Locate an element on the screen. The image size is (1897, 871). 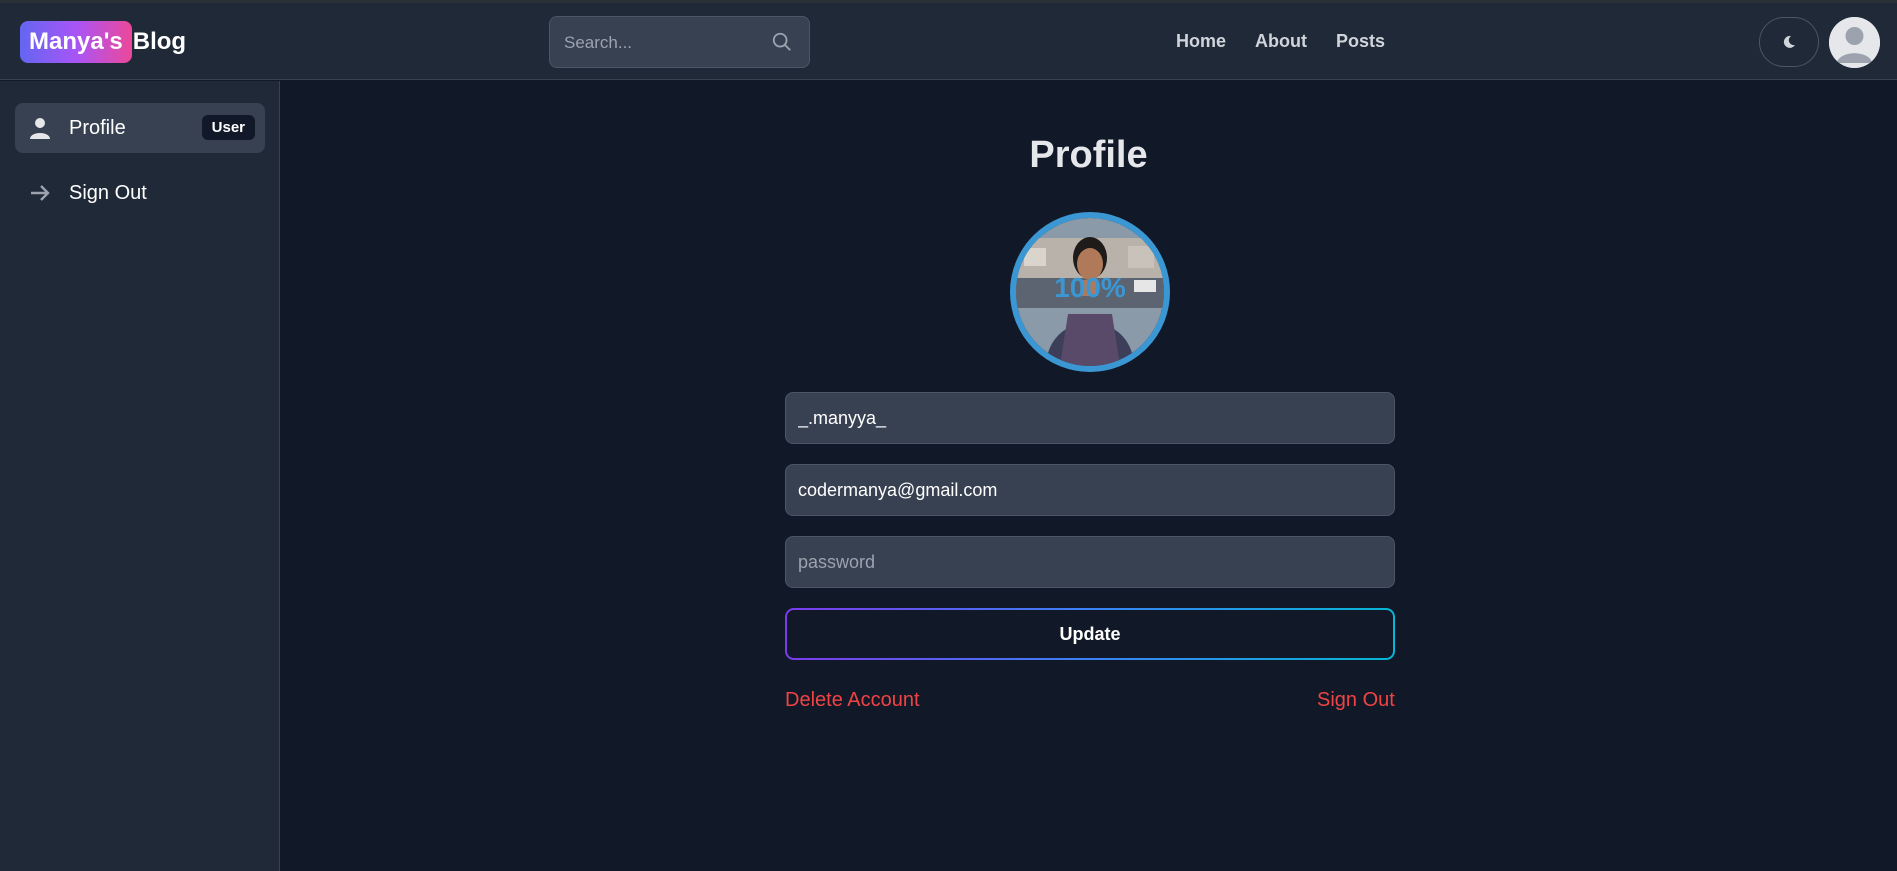
avatar-placeholder-icon is located at coordinates (1854, 42).